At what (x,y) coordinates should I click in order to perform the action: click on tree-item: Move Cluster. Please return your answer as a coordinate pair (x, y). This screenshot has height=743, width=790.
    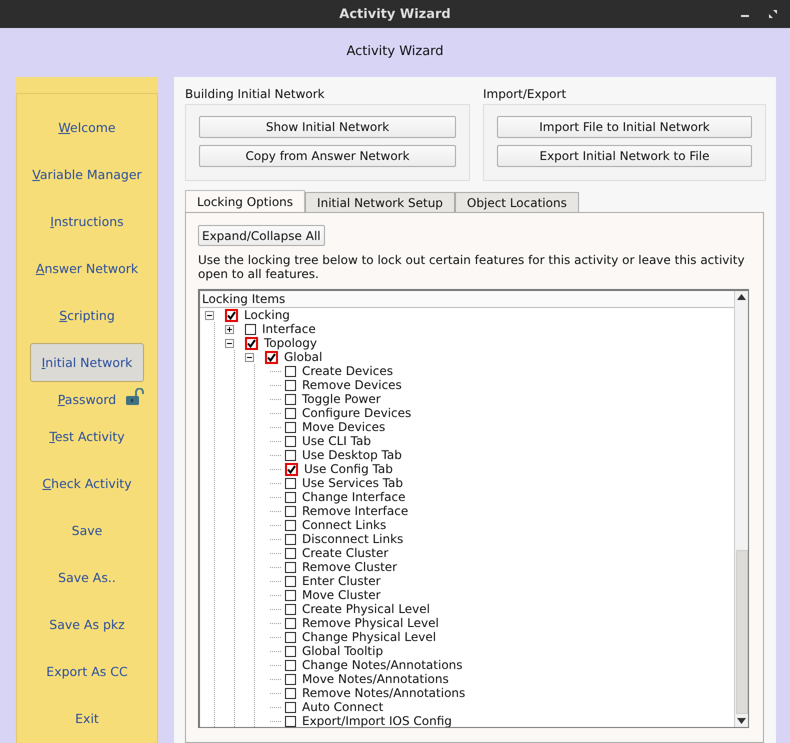
    Looking at the image, I should click on (341, 595).